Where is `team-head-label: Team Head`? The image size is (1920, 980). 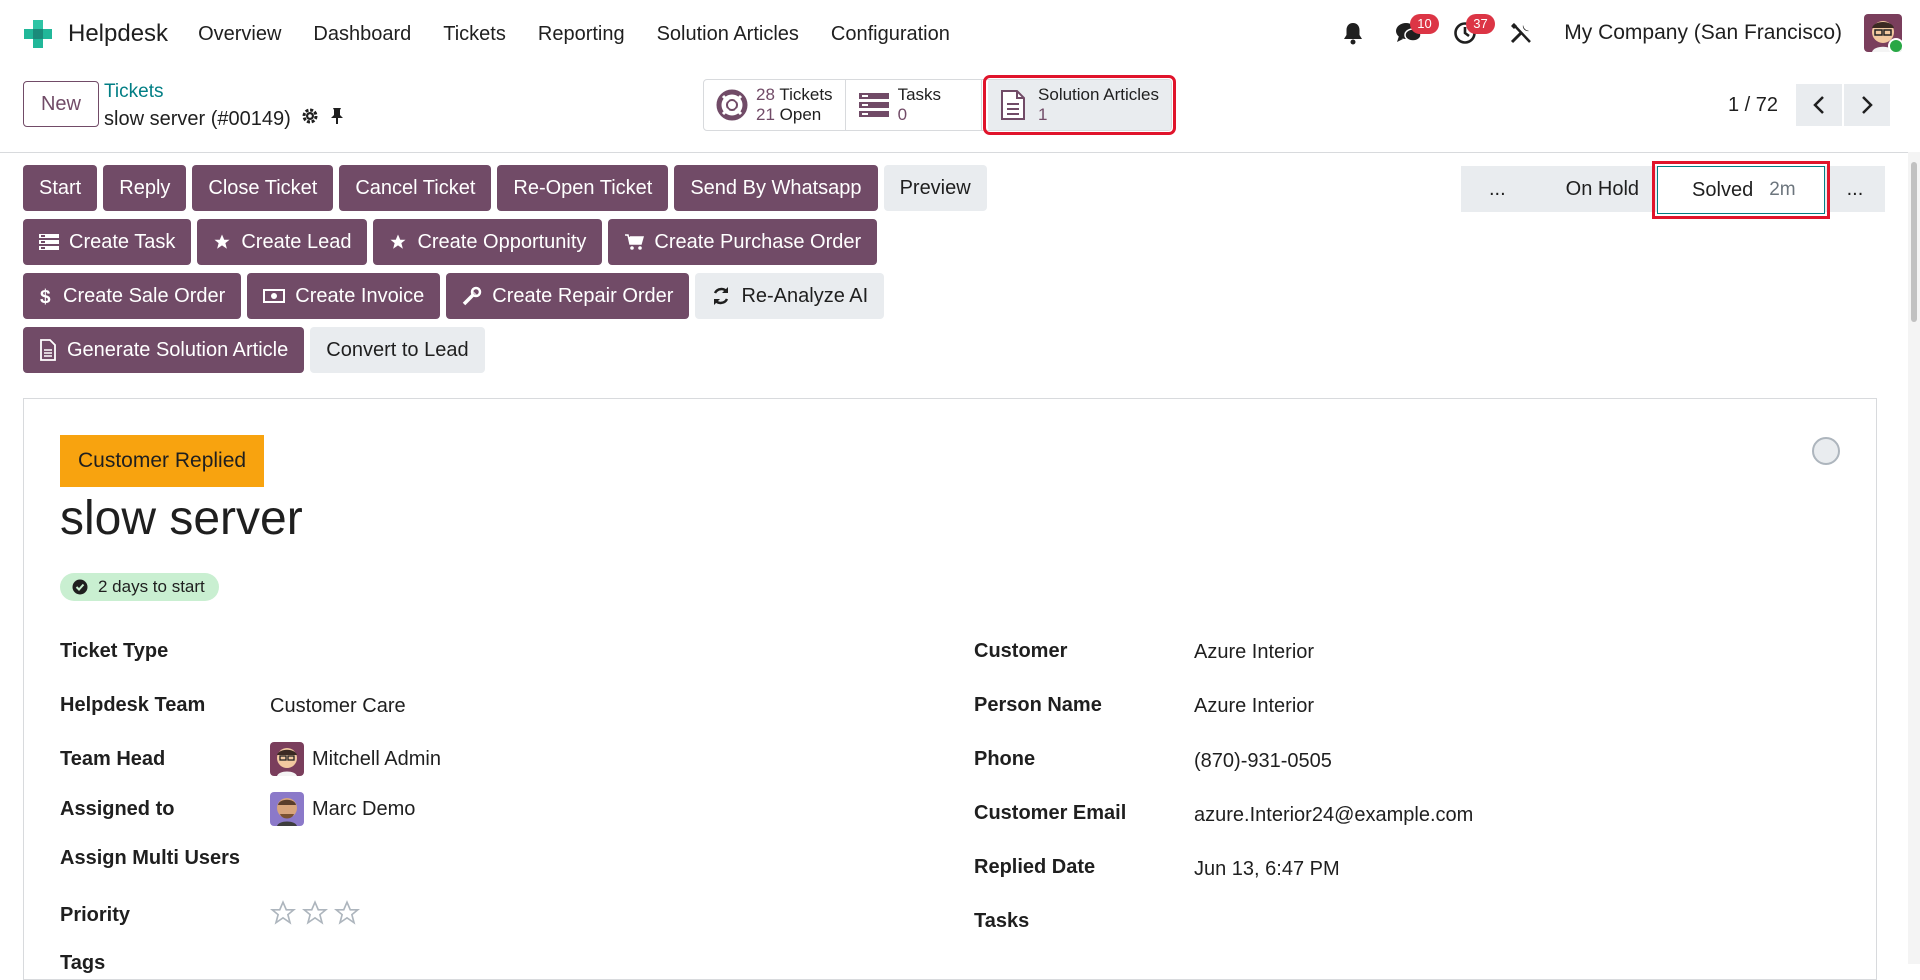
team-head-label: Team Head is located at coordinates (113, 759).